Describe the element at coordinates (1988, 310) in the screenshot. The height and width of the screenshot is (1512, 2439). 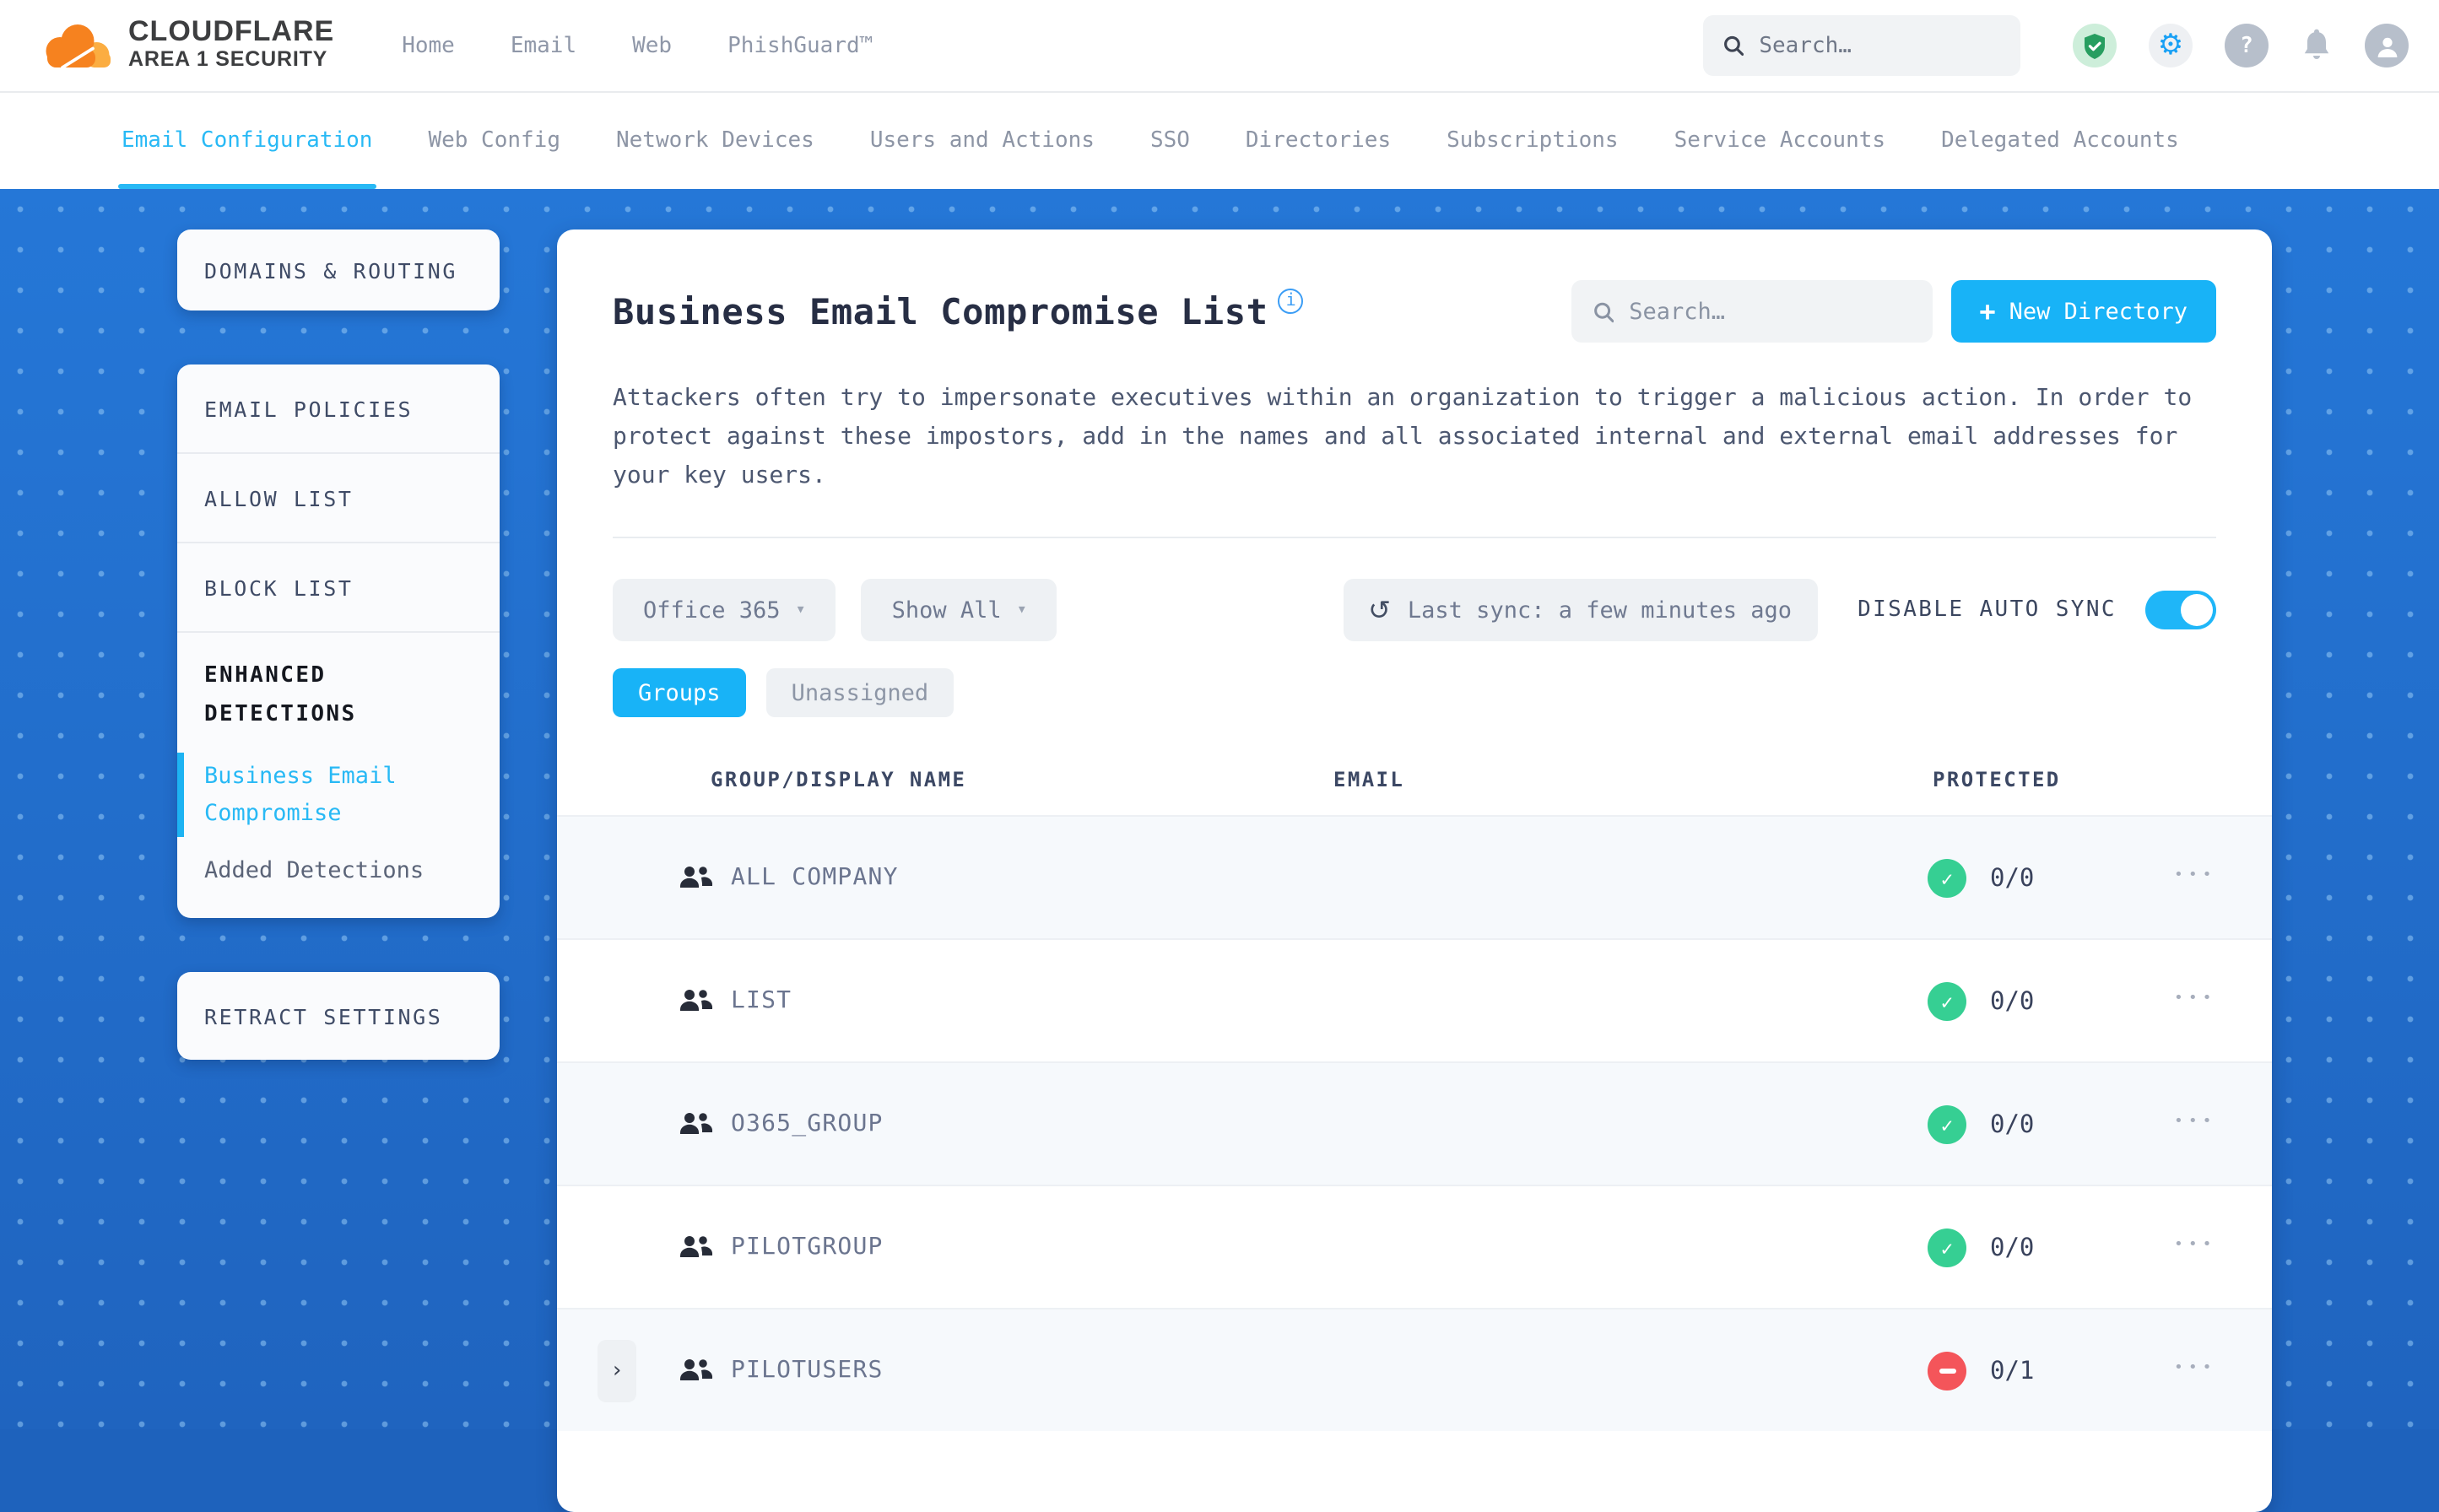
I see `plus-icon: +` at that location.